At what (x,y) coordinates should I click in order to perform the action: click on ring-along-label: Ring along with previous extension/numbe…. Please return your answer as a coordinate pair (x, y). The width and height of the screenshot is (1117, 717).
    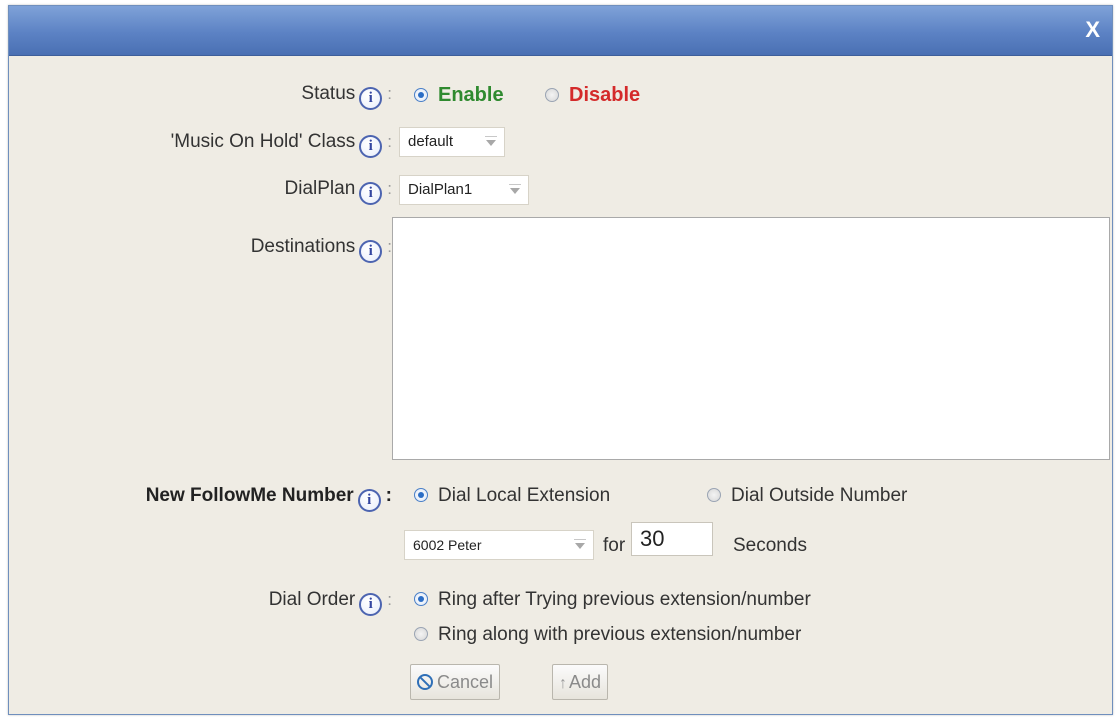
    Looking at the image, I should click on (620, 634).